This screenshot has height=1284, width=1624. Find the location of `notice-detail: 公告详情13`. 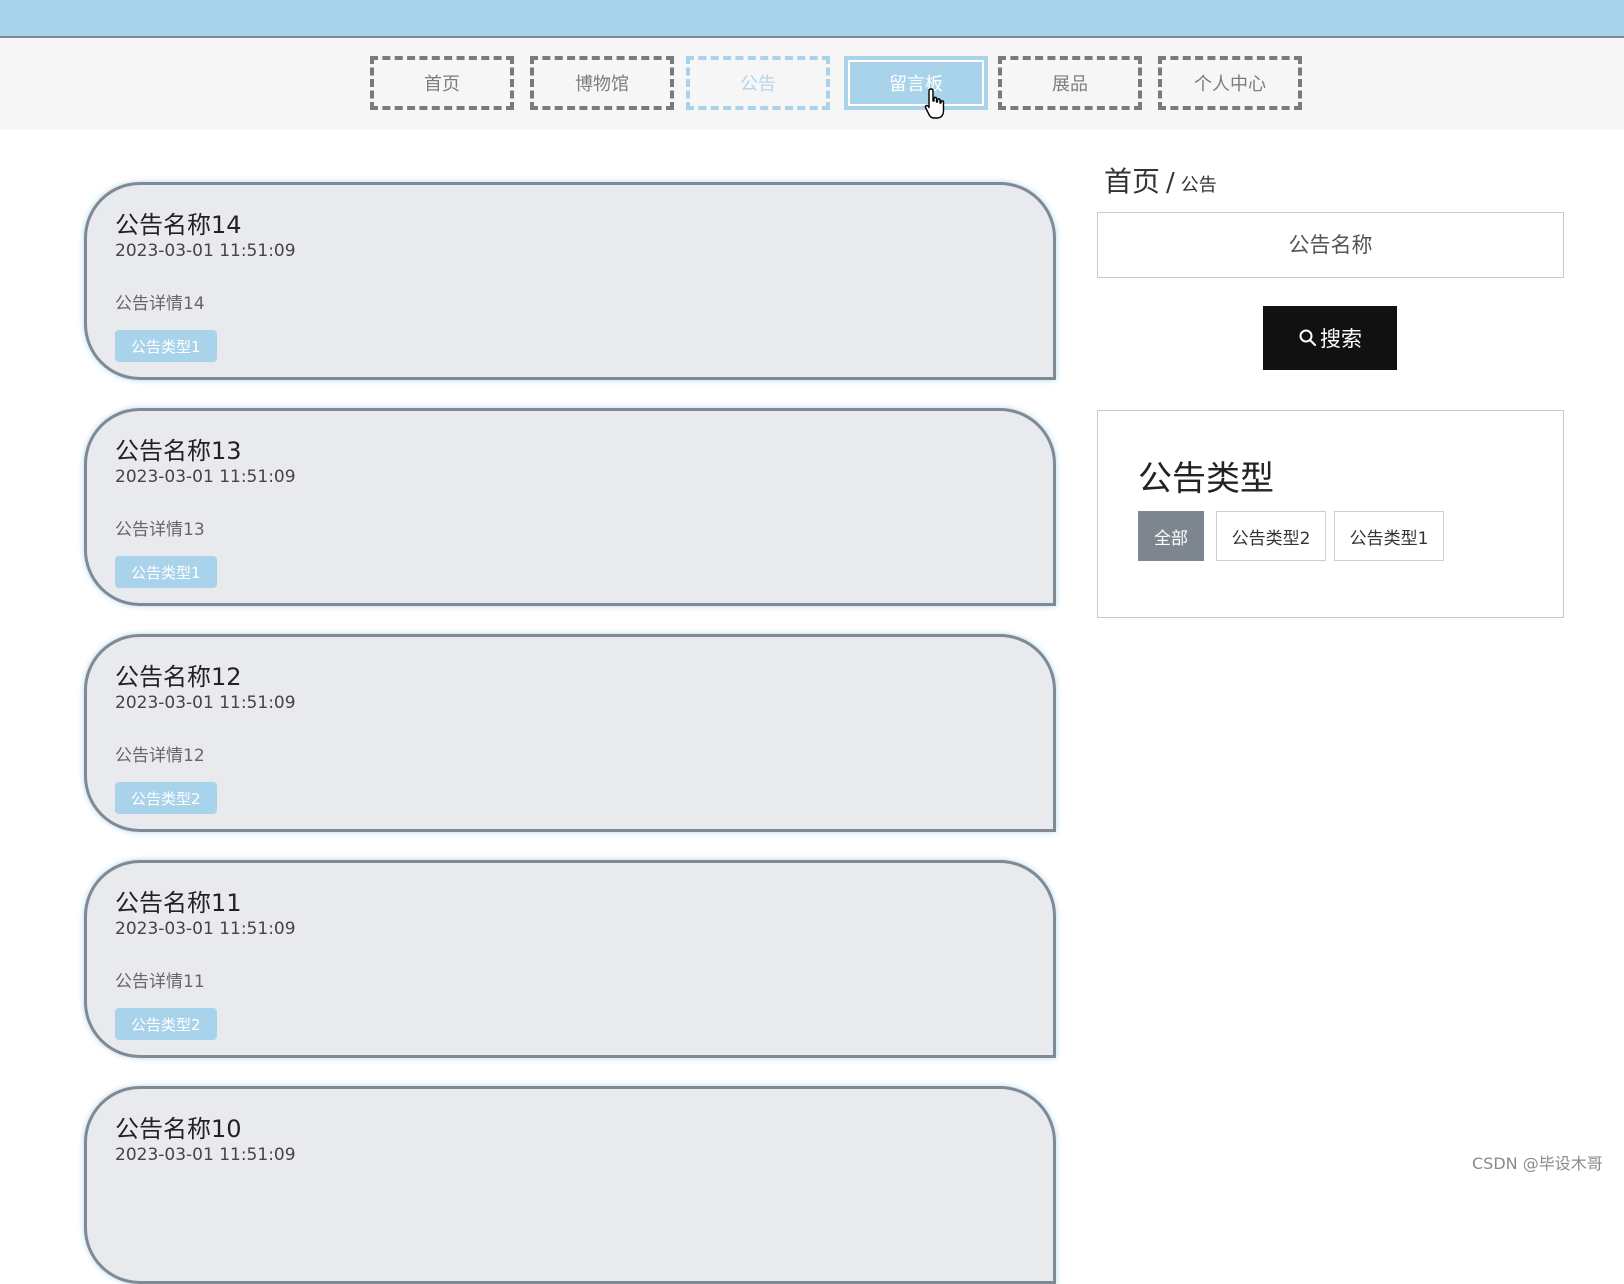

notice-detail: 公告详情13 is located at coordinates (160, 530).